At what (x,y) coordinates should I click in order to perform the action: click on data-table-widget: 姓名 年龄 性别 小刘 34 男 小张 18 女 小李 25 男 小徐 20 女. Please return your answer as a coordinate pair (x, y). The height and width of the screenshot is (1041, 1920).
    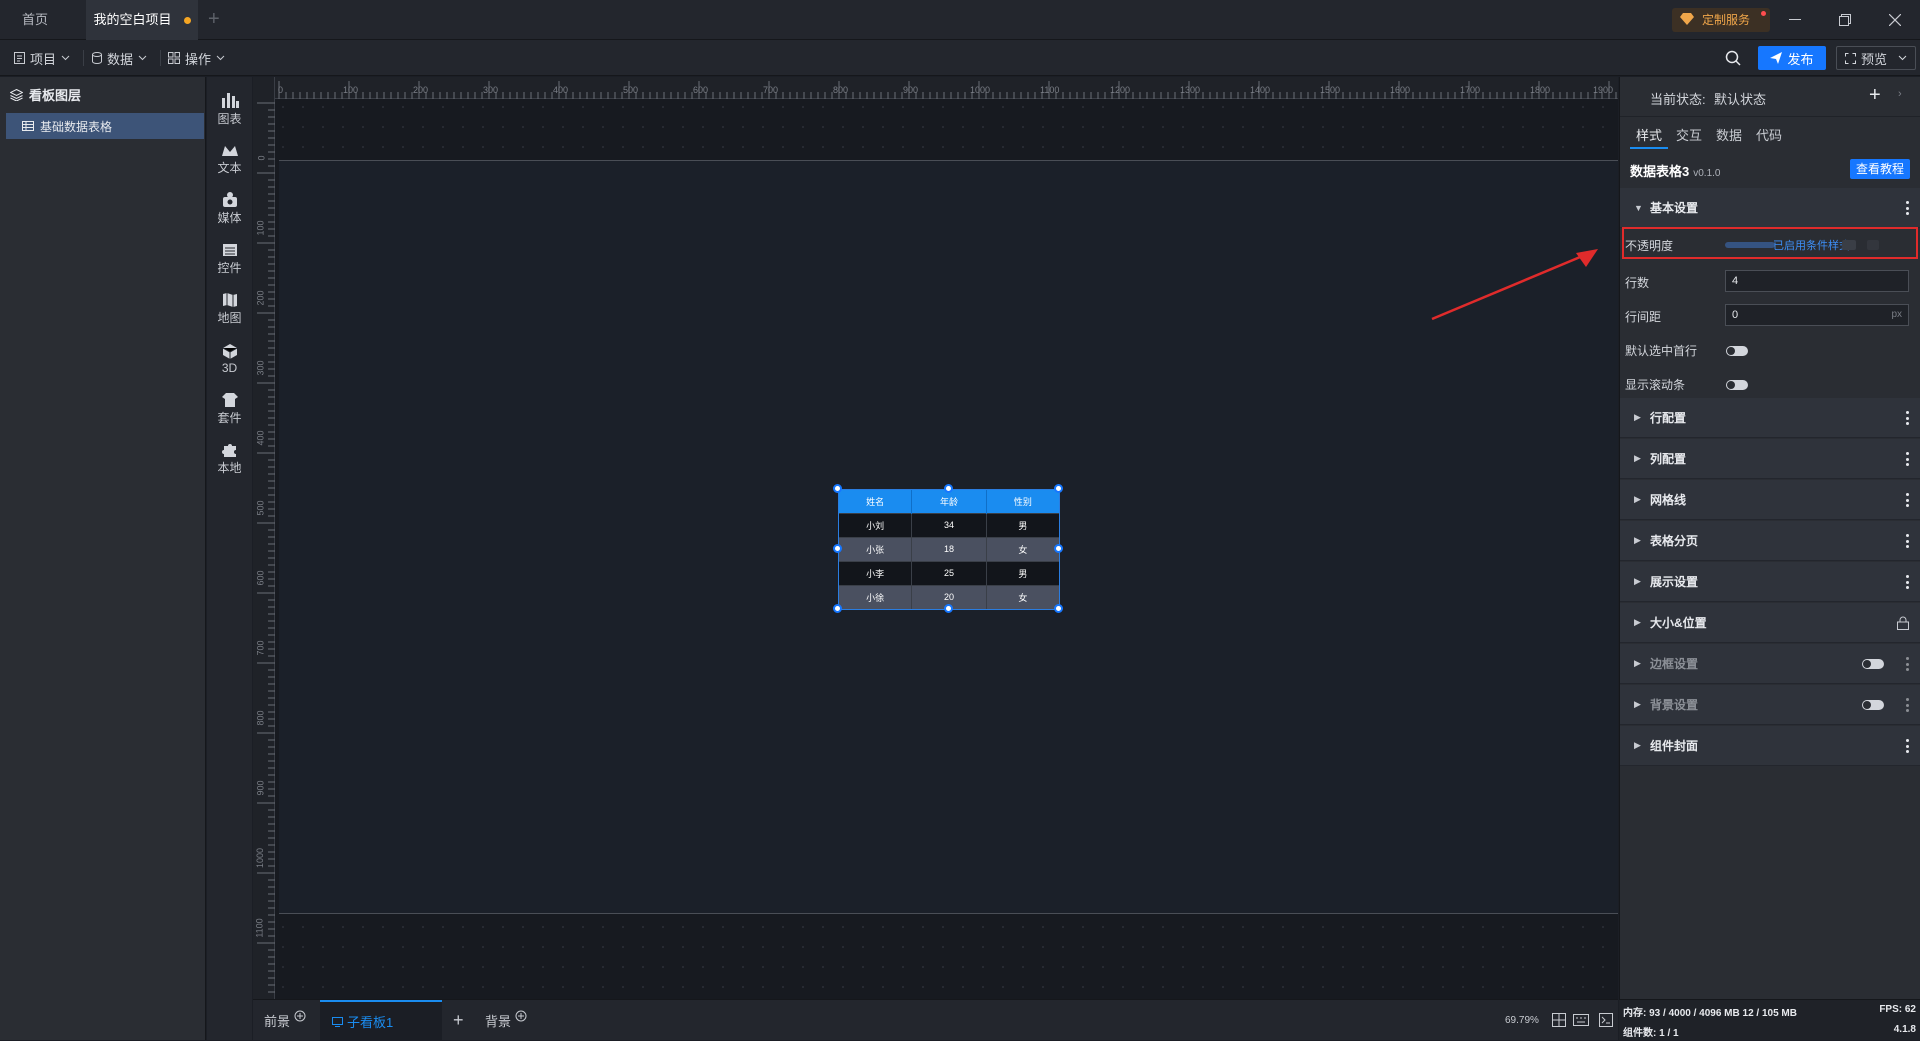
    Looking at the image, I should click on (948, 548).